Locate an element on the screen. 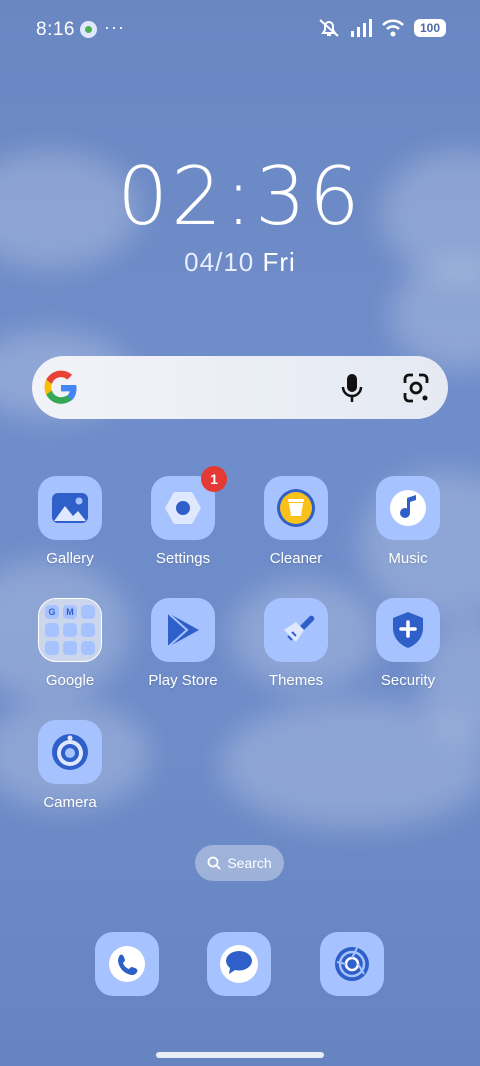  search-icon is located at coordinates (214, 863).